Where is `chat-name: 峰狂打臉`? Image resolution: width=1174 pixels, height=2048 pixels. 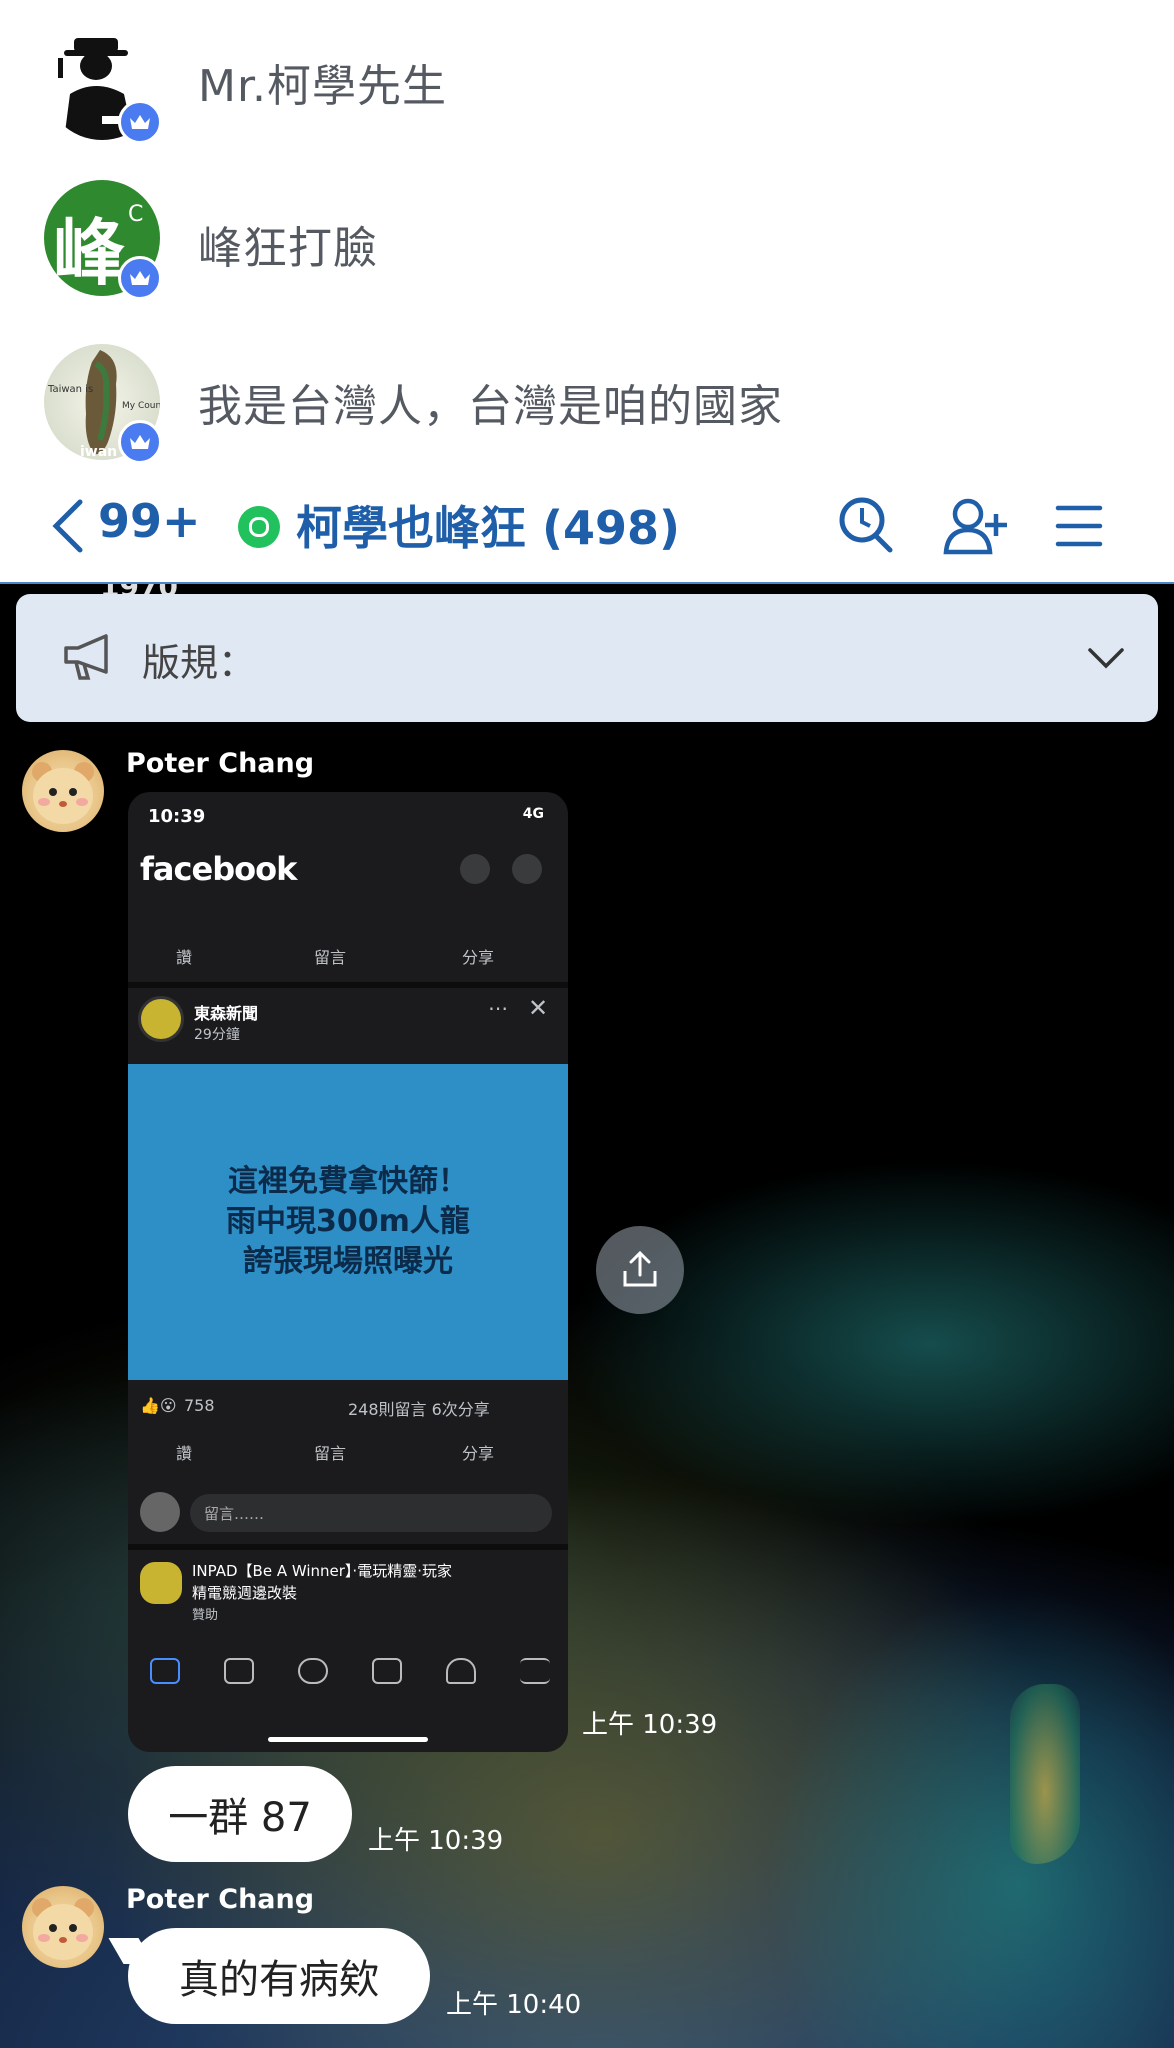 chat-name: 峰狂打臉 is located at coordinates (288, 248).